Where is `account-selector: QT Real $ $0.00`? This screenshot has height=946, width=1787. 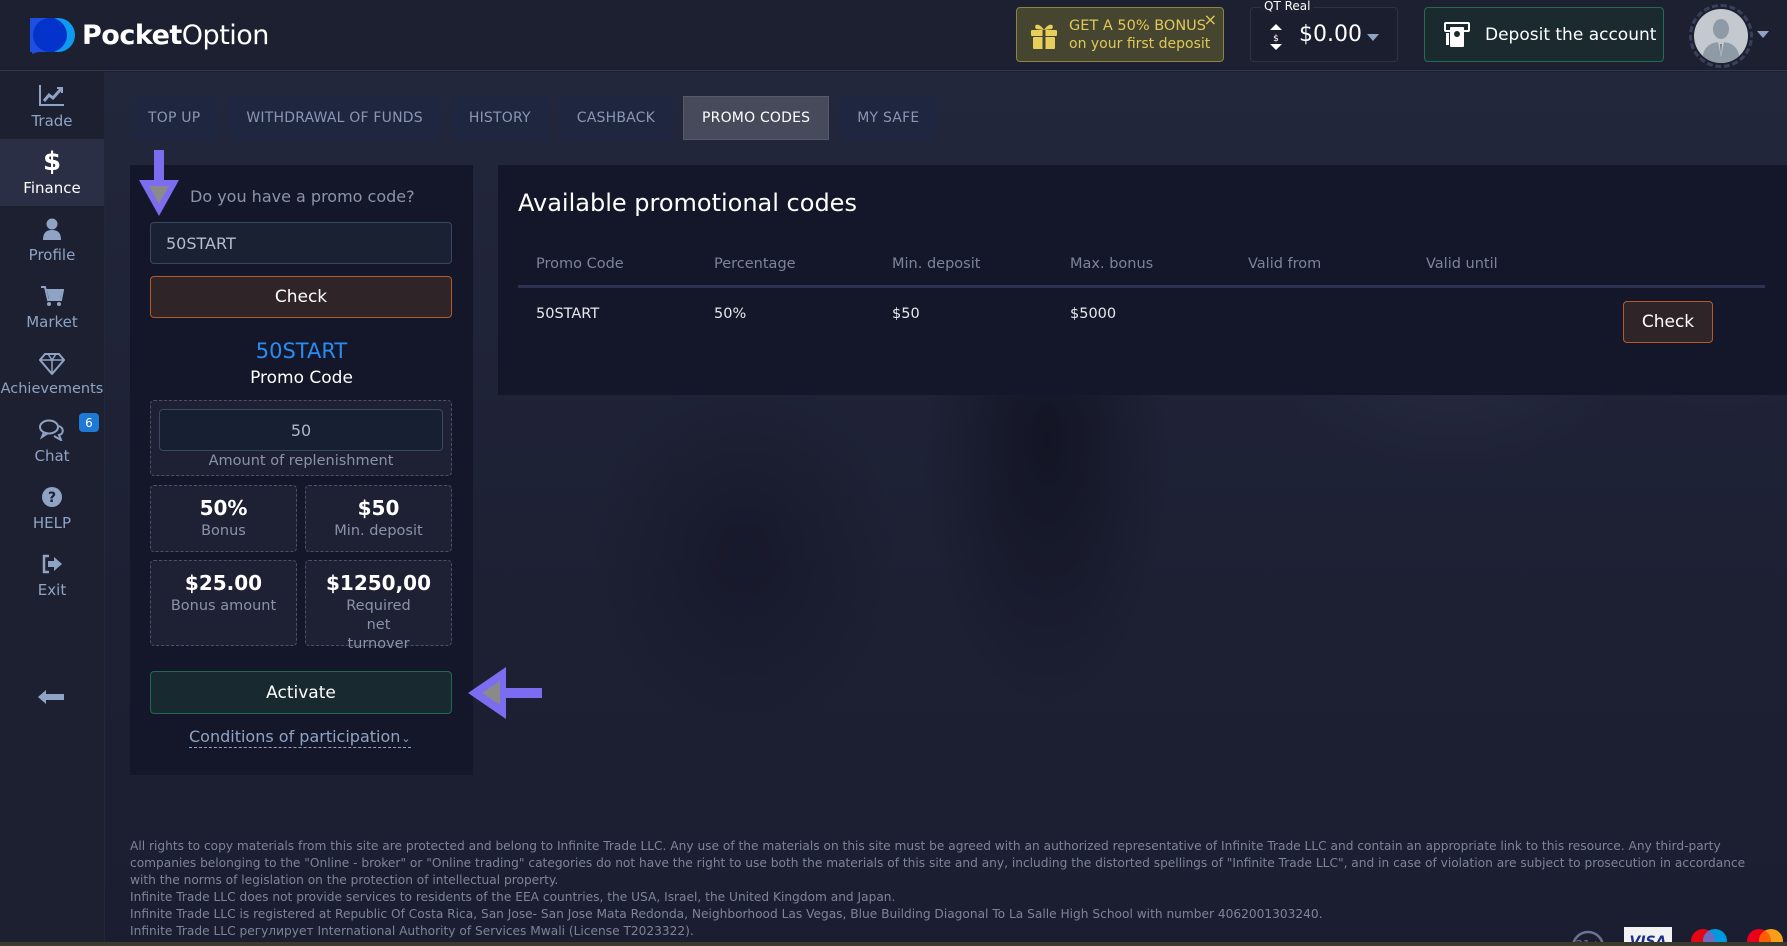 account-selector: QT Real $ $0.00 is located at coordinates (1324, 31).